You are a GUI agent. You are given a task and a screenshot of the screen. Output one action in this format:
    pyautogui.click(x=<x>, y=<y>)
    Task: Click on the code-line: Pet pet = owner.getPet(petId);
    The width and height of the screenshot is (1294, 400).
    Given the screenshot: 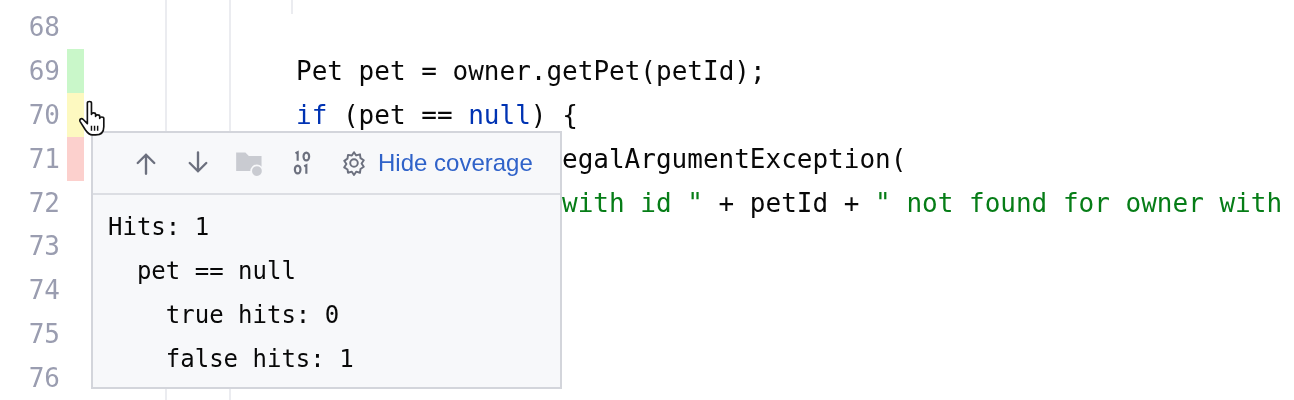 What is the action you would take?
    pyautogui.click(x=531, y=70)
    